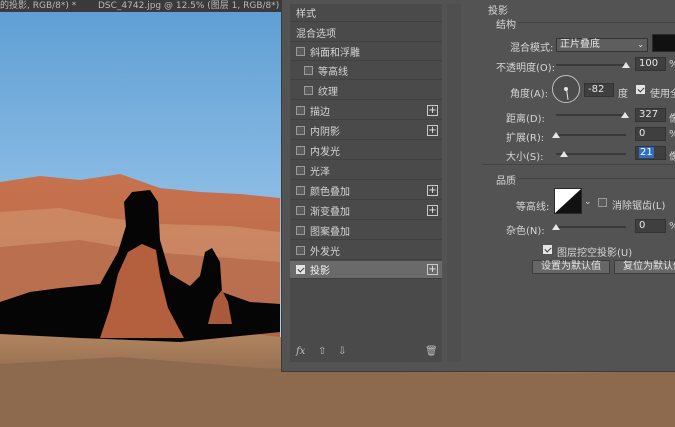 This screenshot has width=675, height=427. Describe the element at coordinates (564, 154) in the screenshot. I see `size-slider-knob` at that location.